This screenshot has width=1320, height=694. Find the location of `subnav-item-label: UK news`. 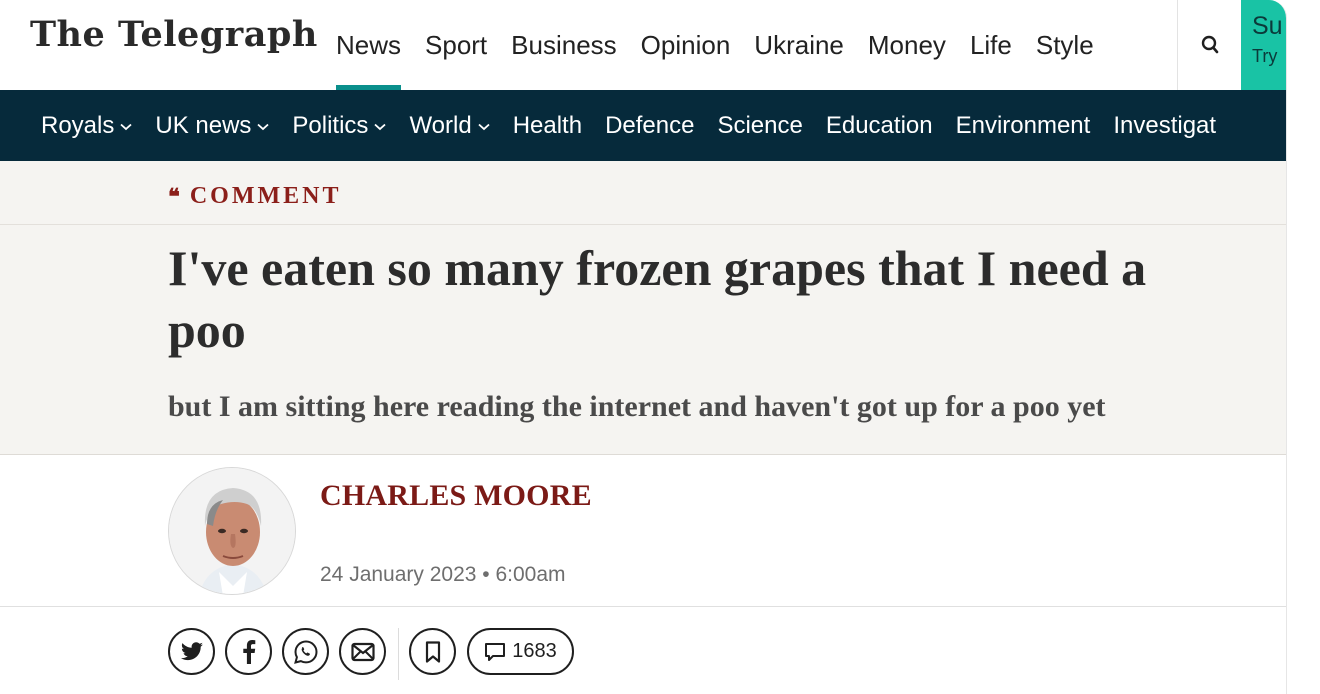

subnav-item-label: UK news is located at coordinates (203, 125).